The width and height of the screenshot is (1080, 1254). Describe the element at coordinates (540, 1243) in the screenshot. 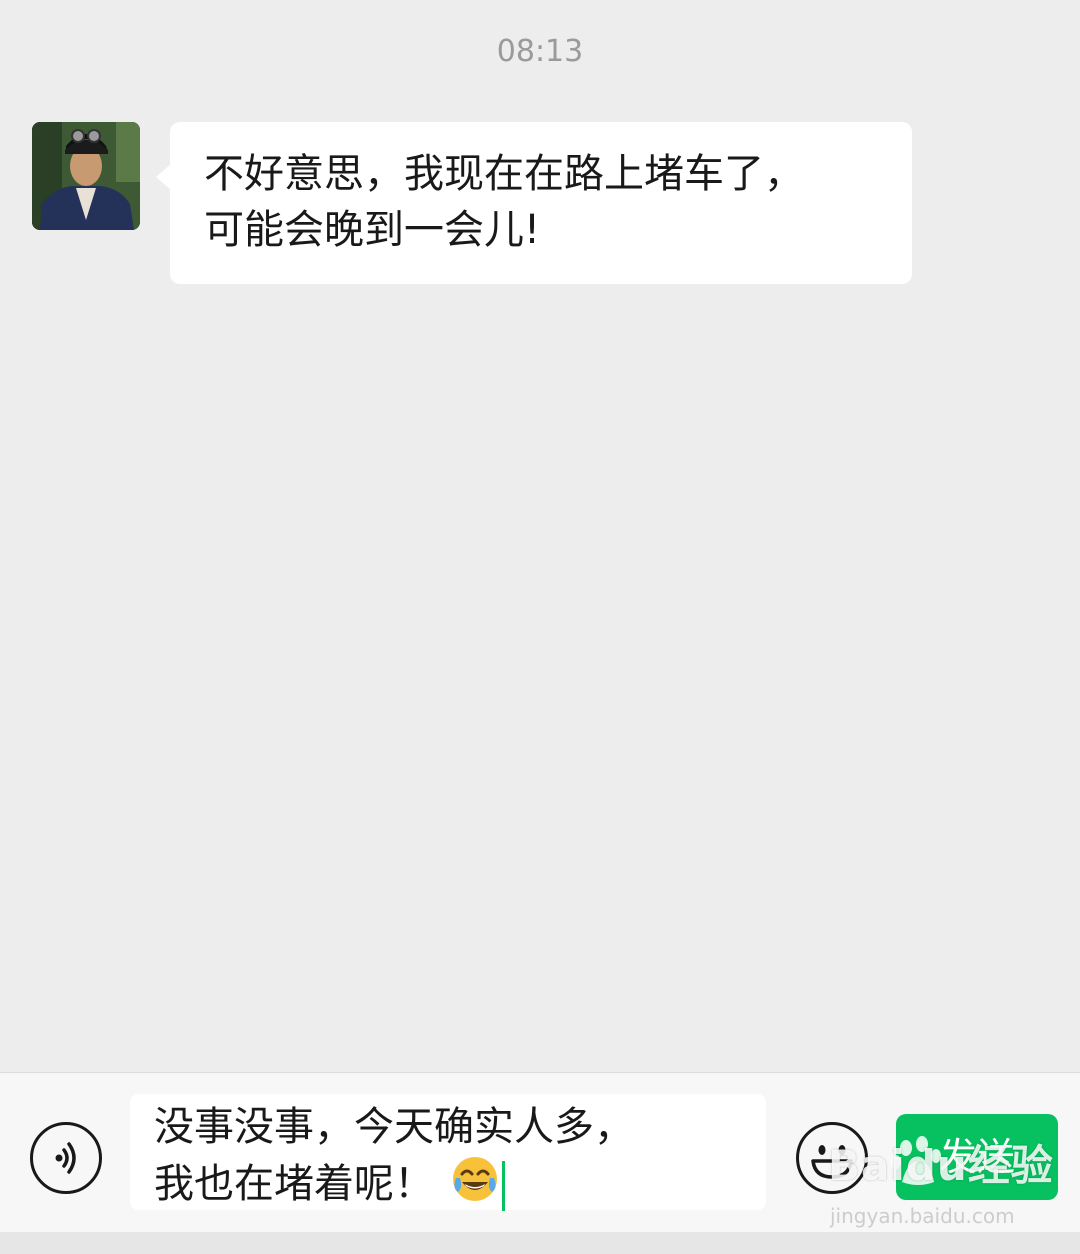

I see `bottom-safe-area` at that location.